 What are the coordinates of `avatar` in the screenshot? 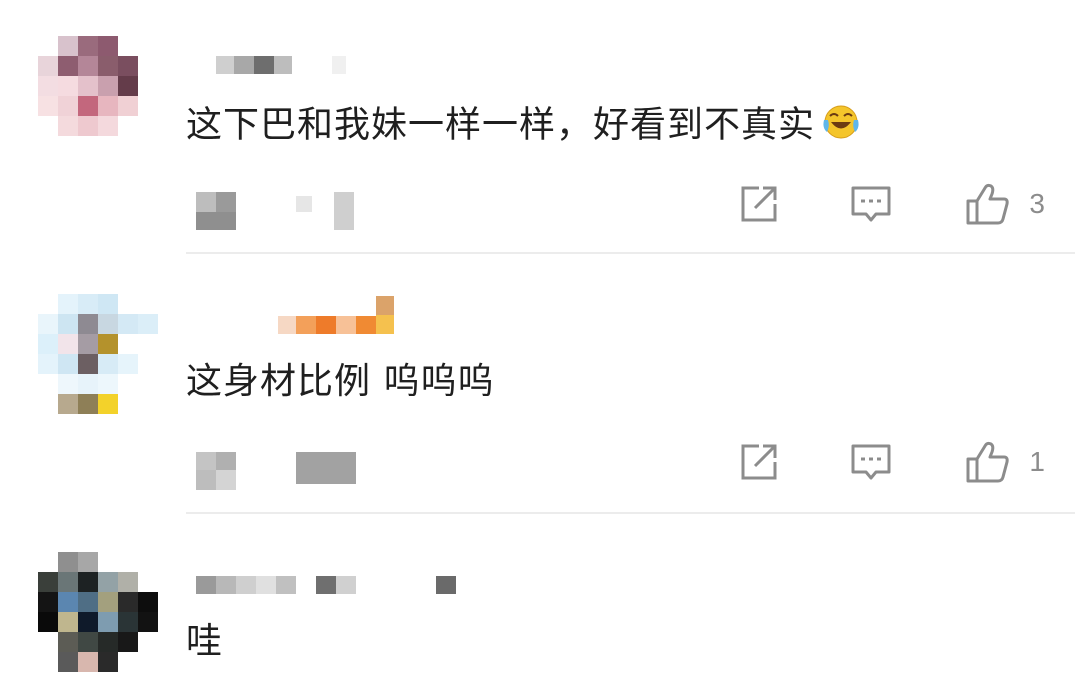 It's located at (98, 612).